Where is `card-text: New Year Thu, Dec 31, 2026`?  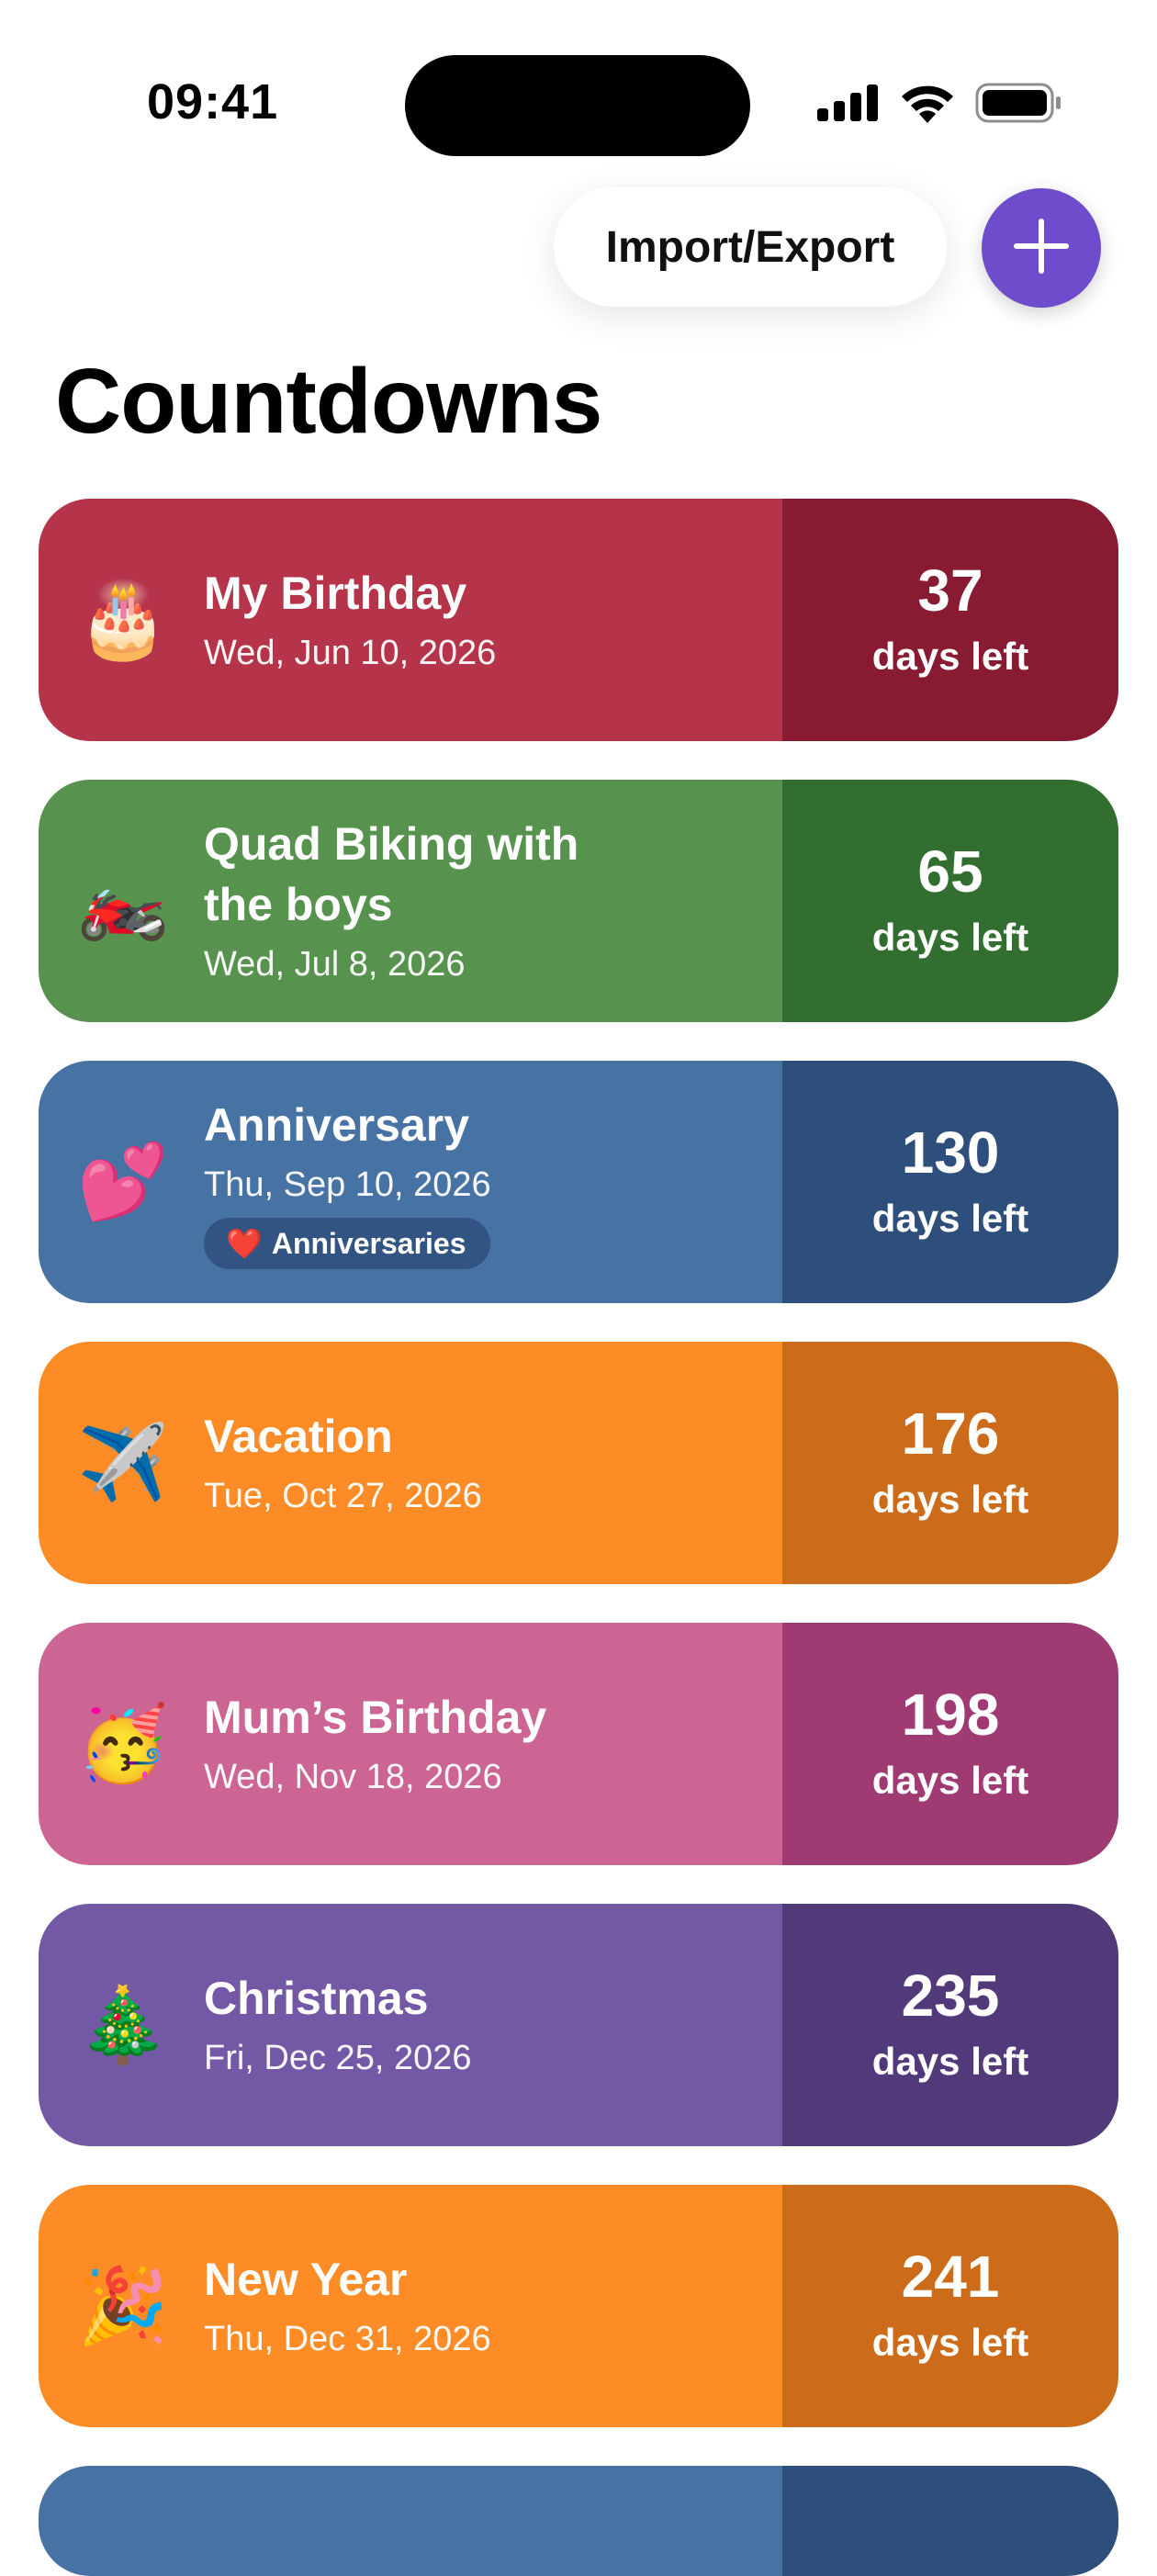
card-text: New Year Thu, Dec 31, 2026 is located at coordinates (479, 2306).